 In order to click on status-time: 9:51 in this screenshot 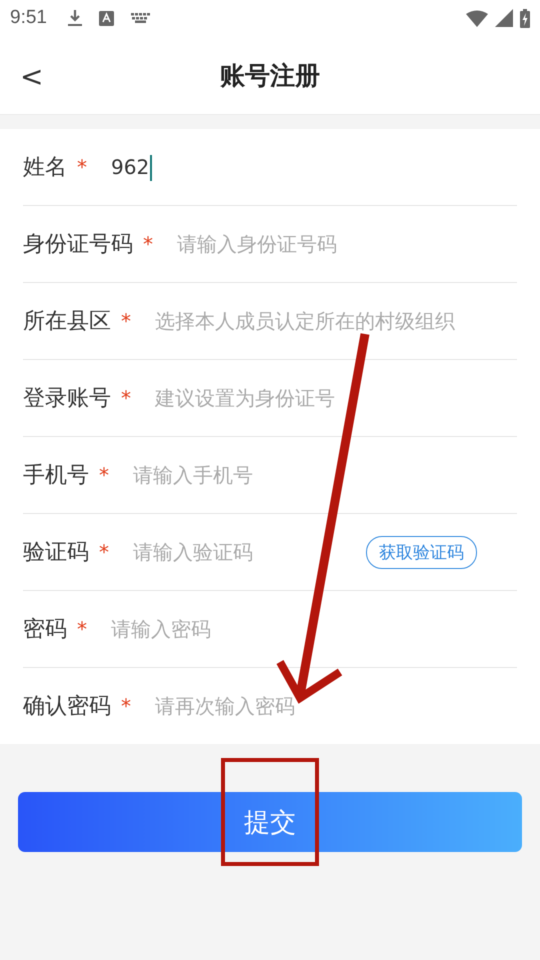, I will do `click(28, 18)`.